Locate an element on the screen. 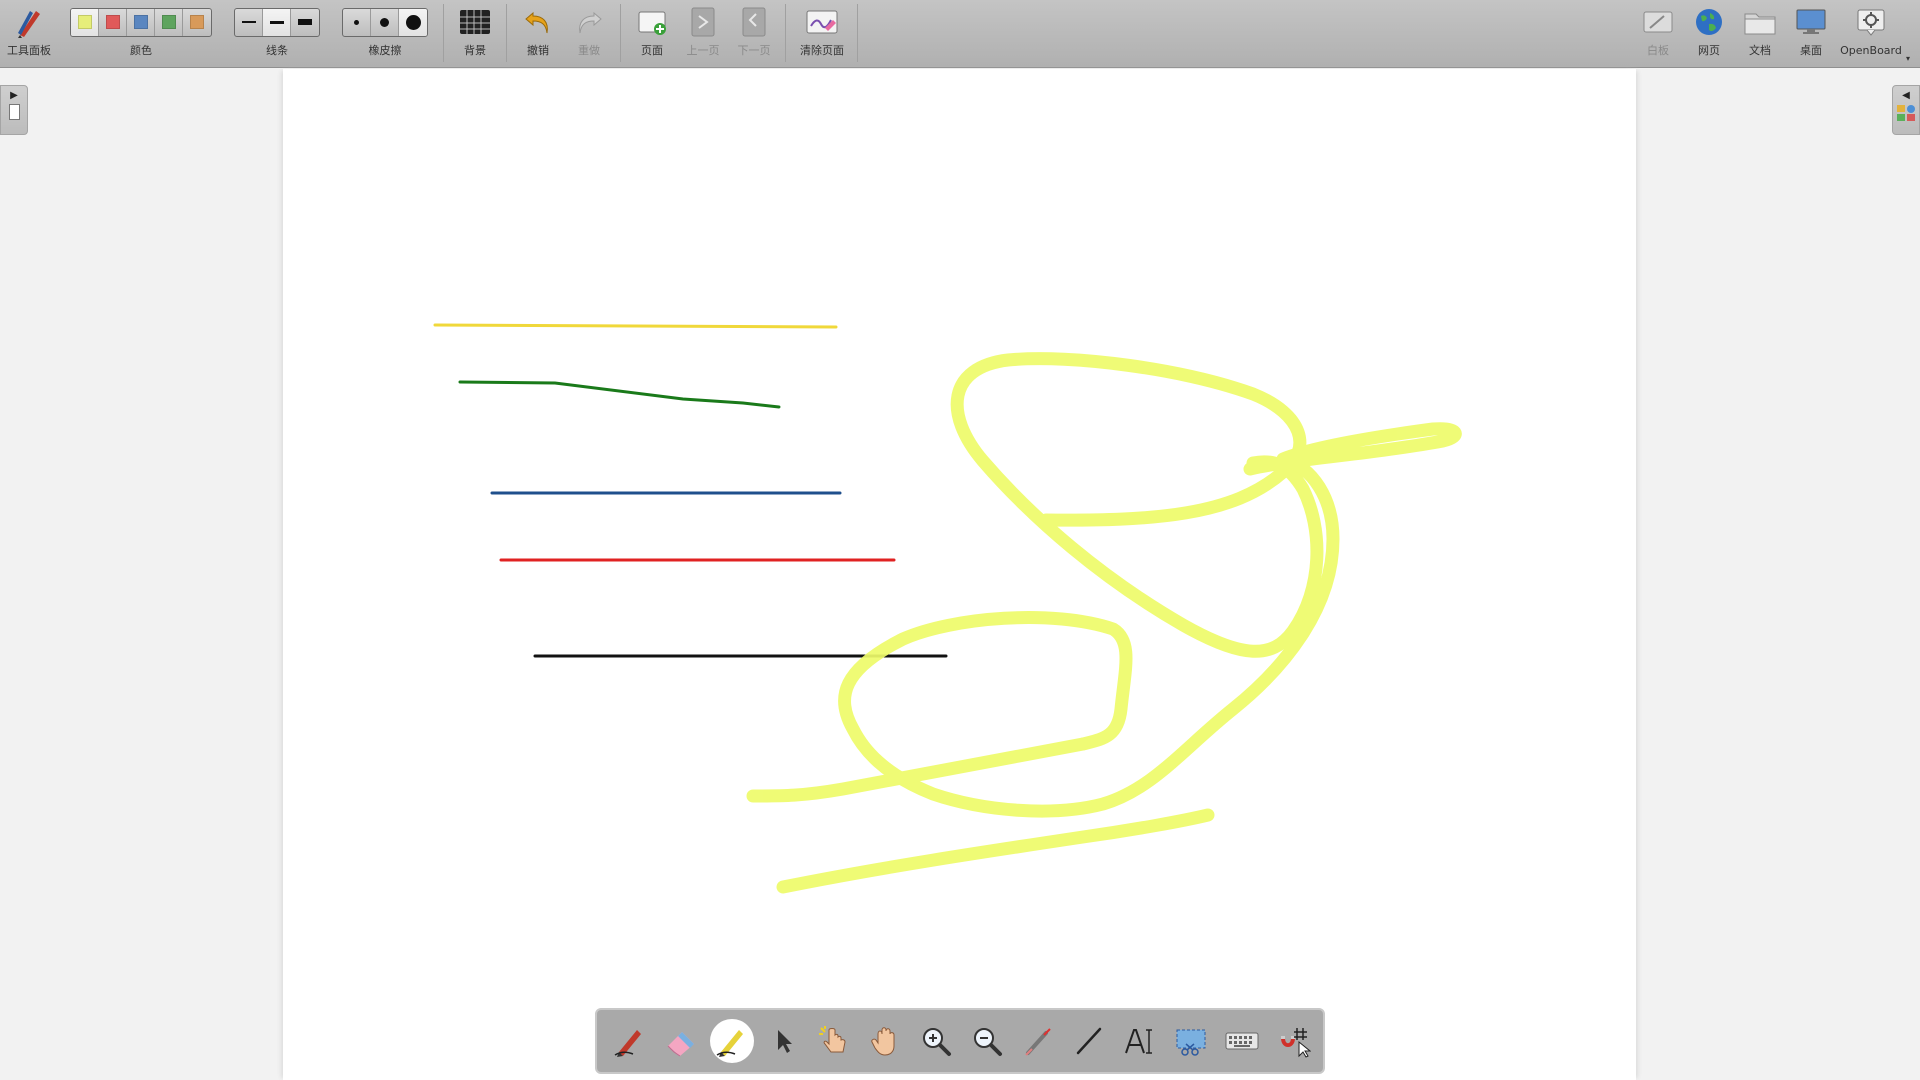 Image resolution: width=1920 pixels, height=1080 pixels. line-tool-button is located at coordinates (1089, 1041).